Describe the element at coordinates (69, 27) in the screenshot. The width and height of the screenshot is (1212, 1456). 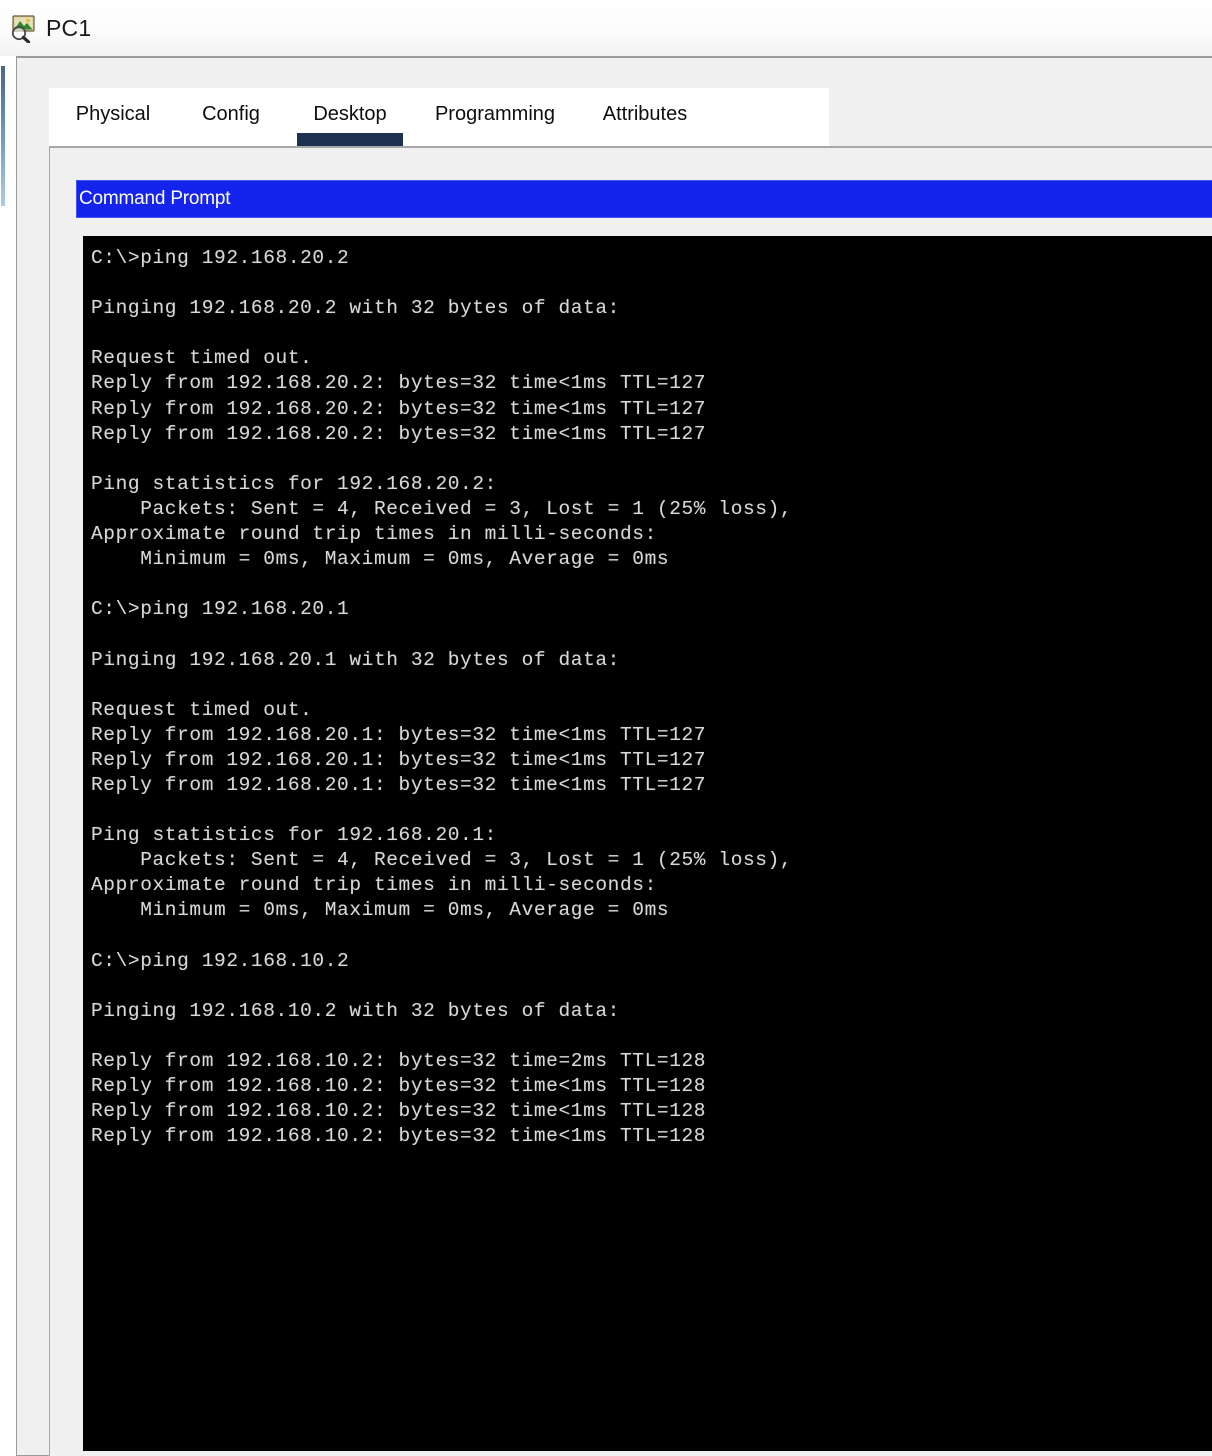
I see `page-title: PC1` at that location.